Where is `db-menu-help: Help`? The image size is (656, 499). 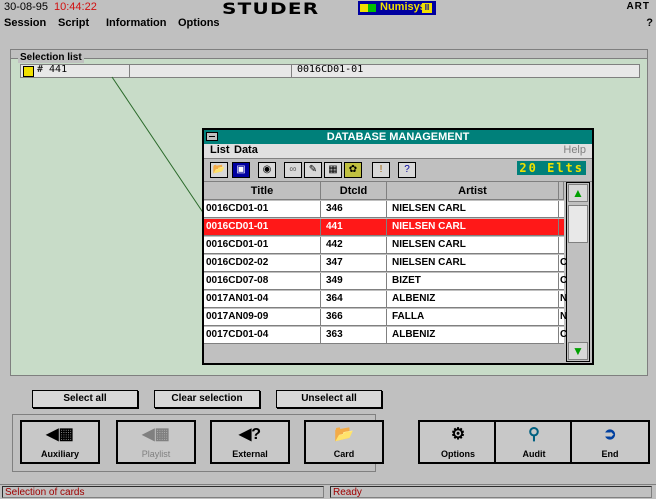 db-menu-help: Help is located at coordinates (574, 150).